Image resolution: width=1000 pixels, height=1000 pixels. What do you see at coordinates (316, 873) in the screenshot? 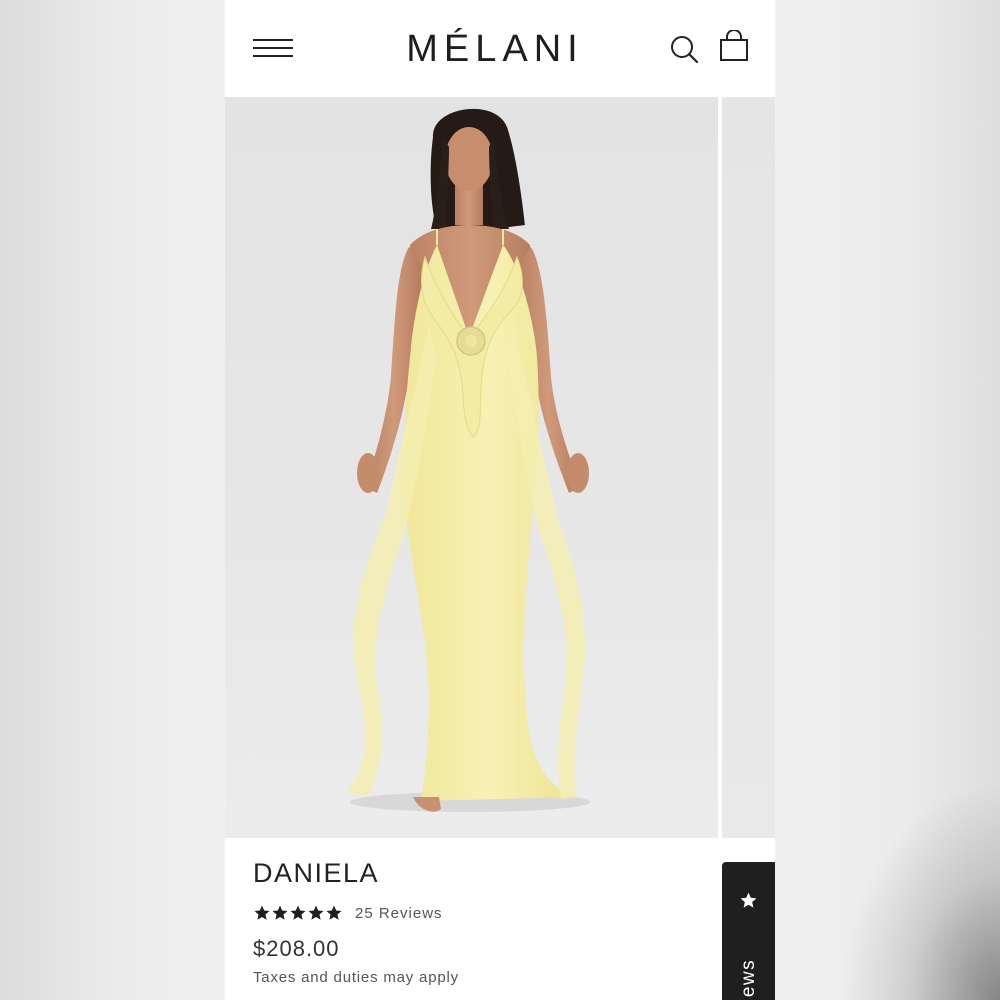
I see `product-title: DANIELA` at bounding box center [316, 873].